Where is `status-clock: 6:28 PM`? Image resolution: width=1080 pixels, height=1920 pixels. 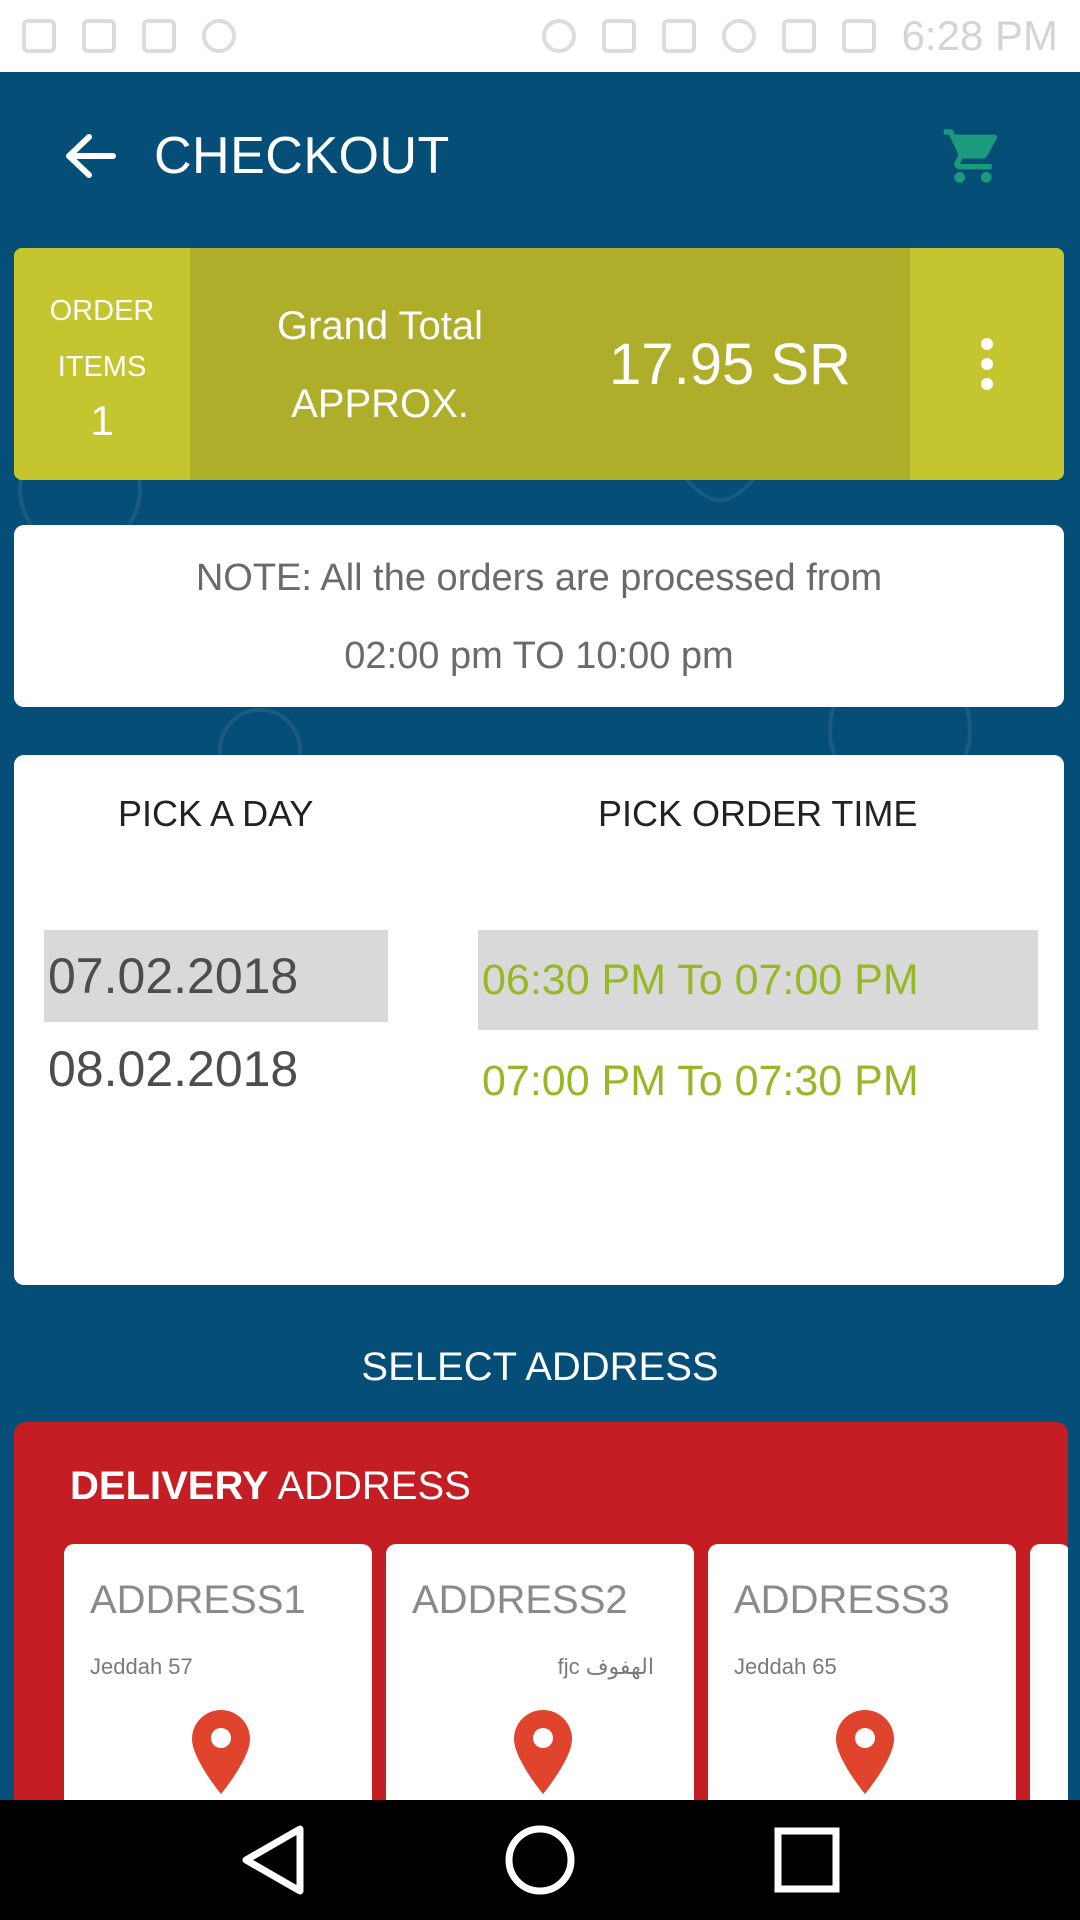 status-clock: 6:28 PM is located at coordinates (979, 35).